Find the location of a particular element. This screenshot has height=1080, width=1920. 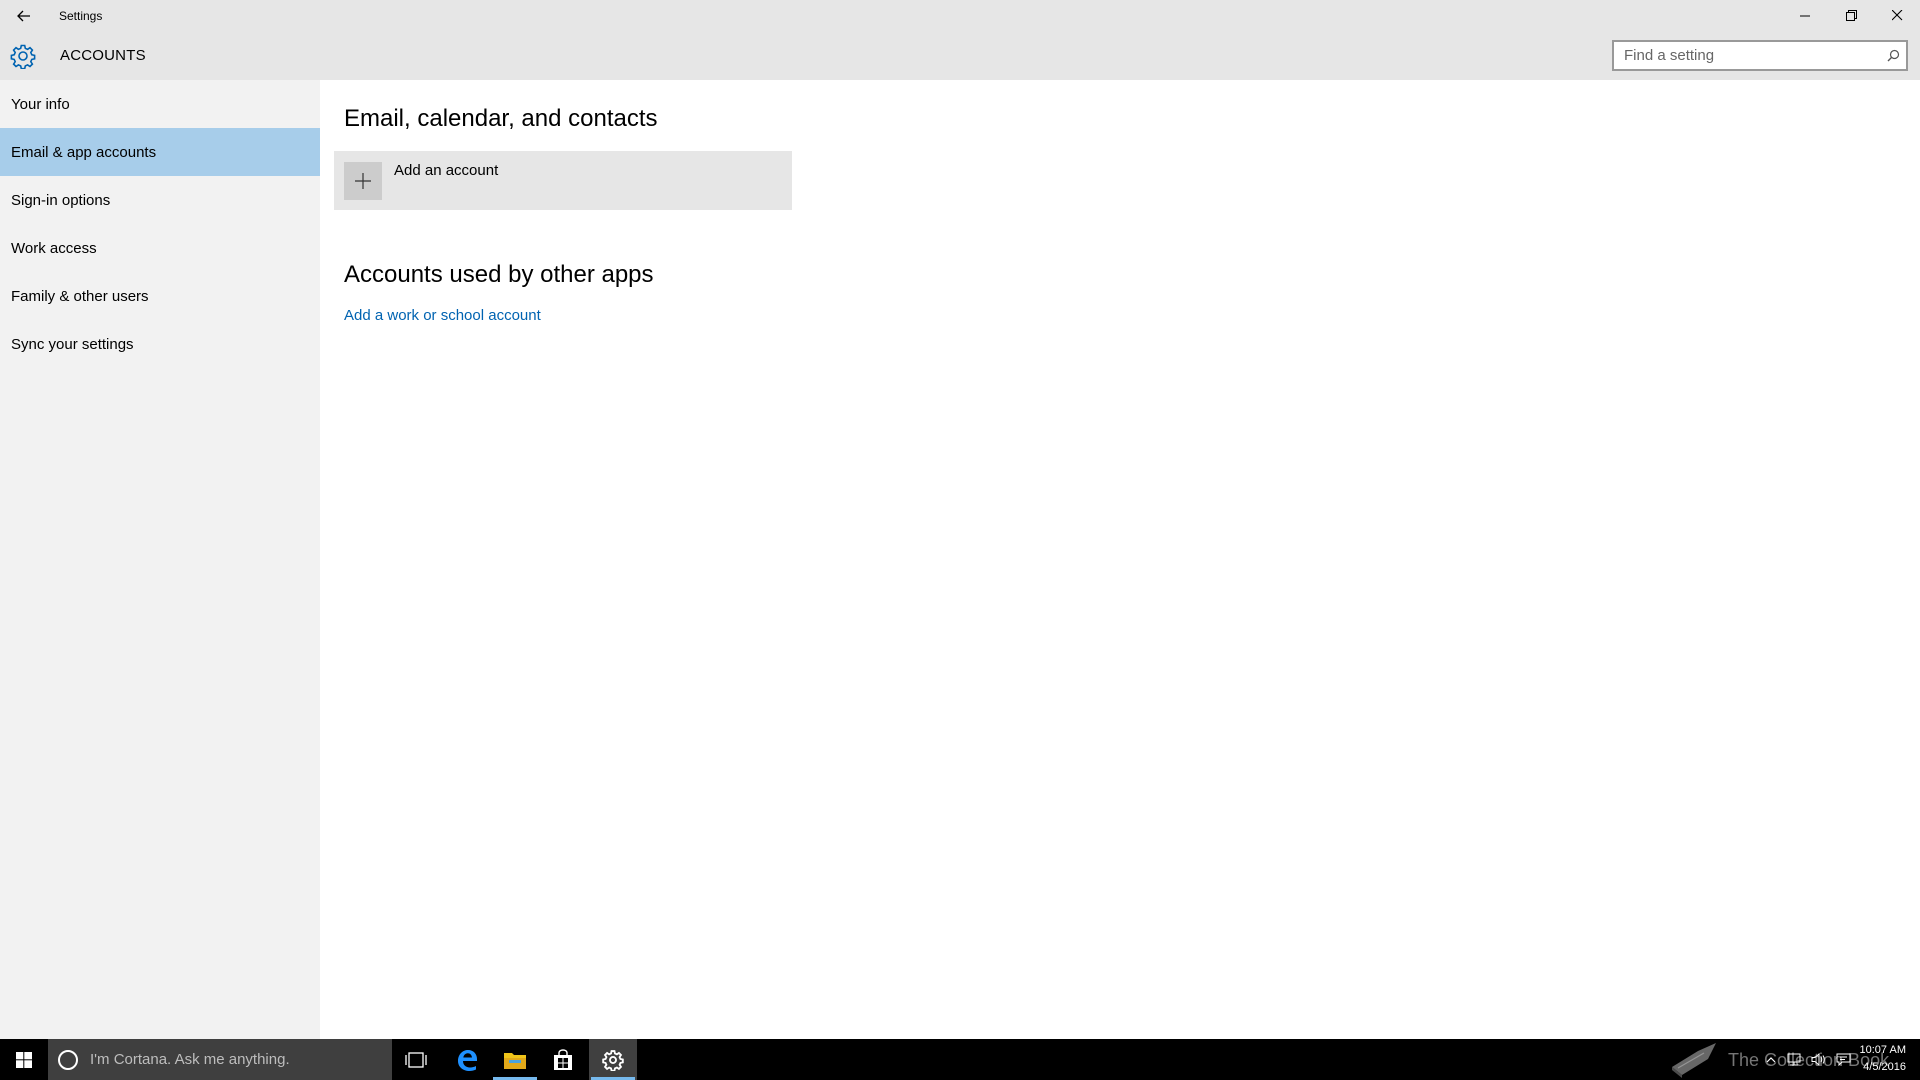

sidebar-item-label: Sync your settings is located at coordinates (72, 344).